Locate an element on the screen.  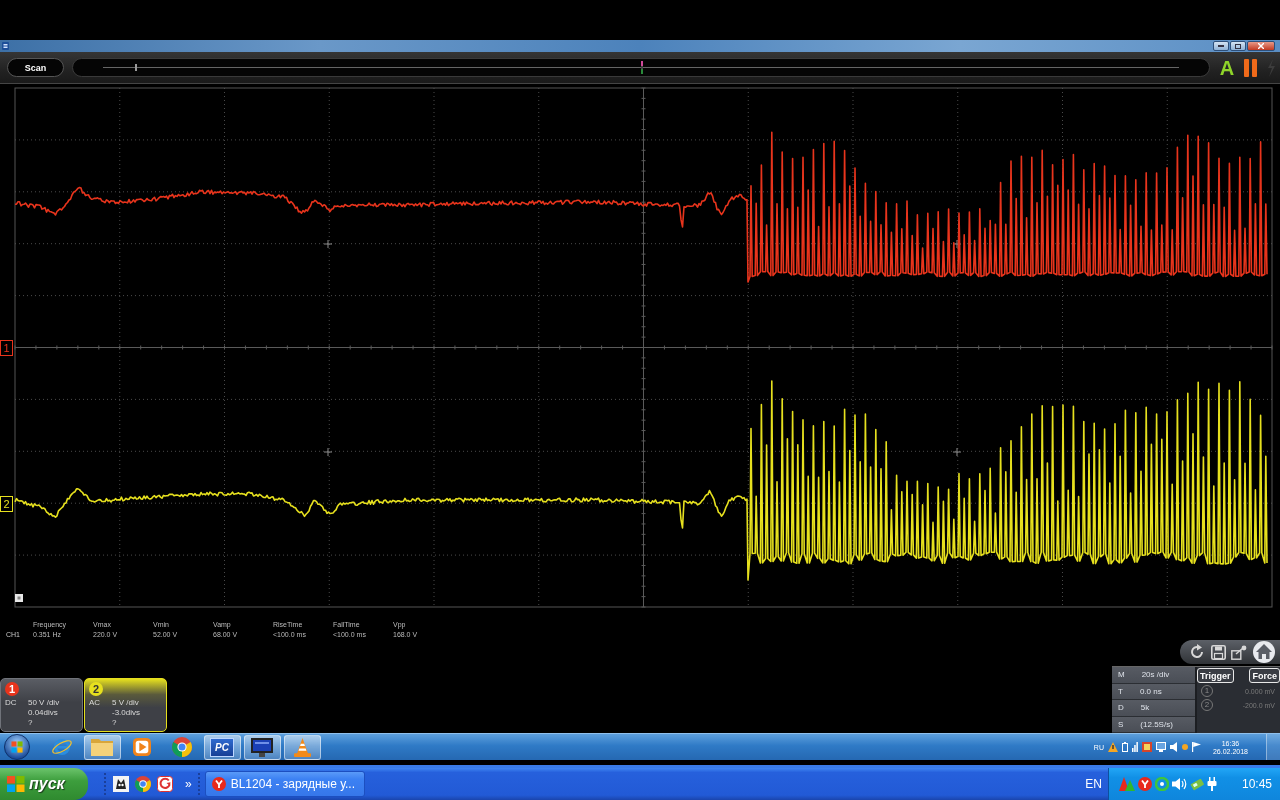
coupling-label: AC is located at coordinates (95, 702).